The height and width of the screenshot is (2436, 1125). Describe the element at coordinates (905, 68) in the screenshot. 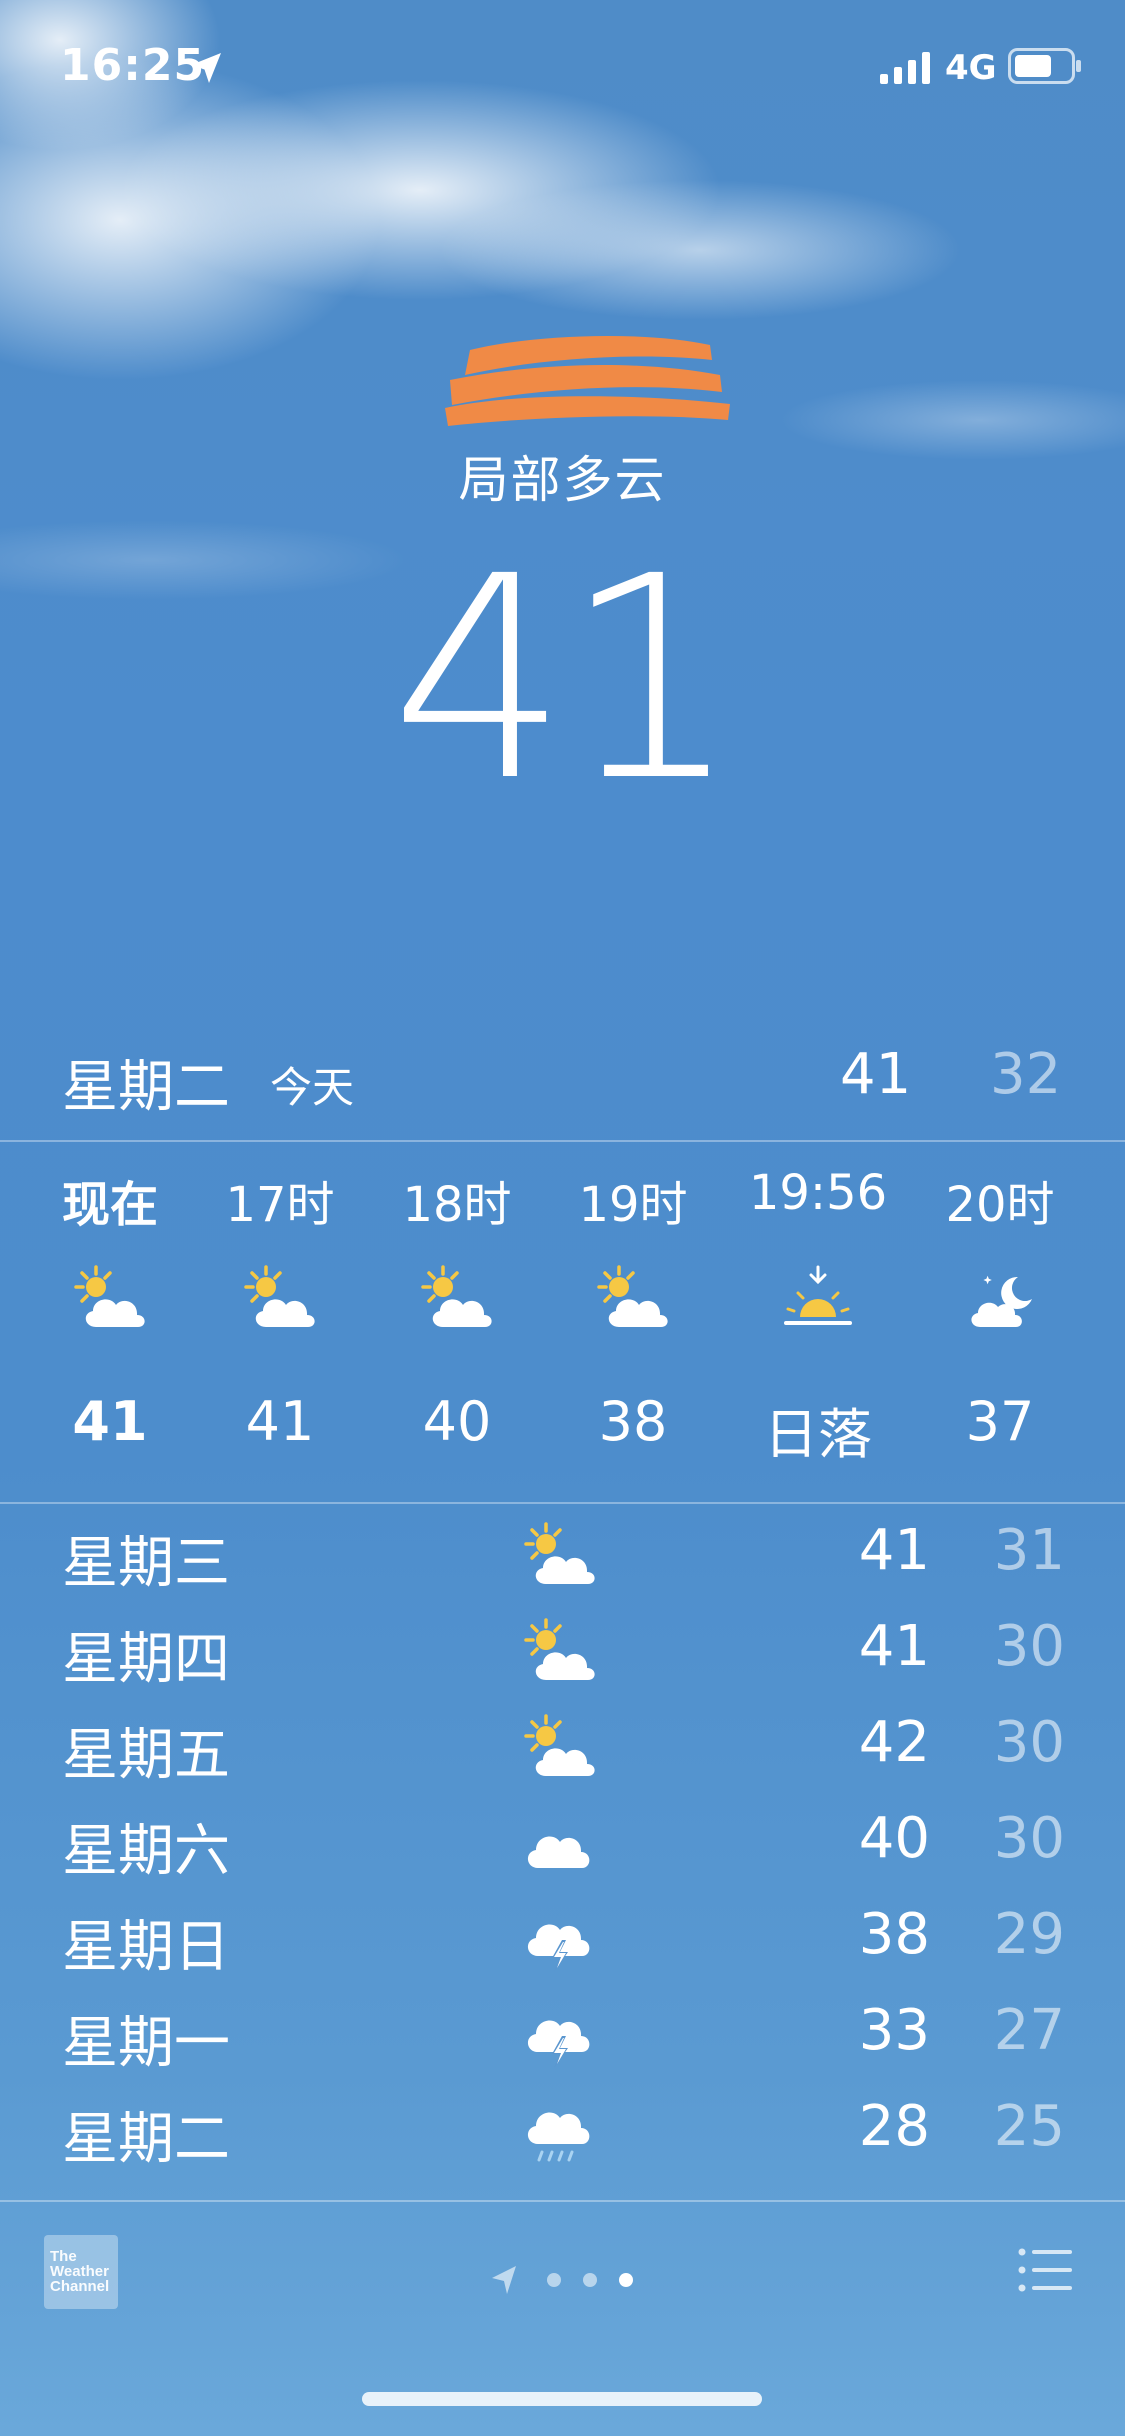

I see `signal-bars-icon` at that location.